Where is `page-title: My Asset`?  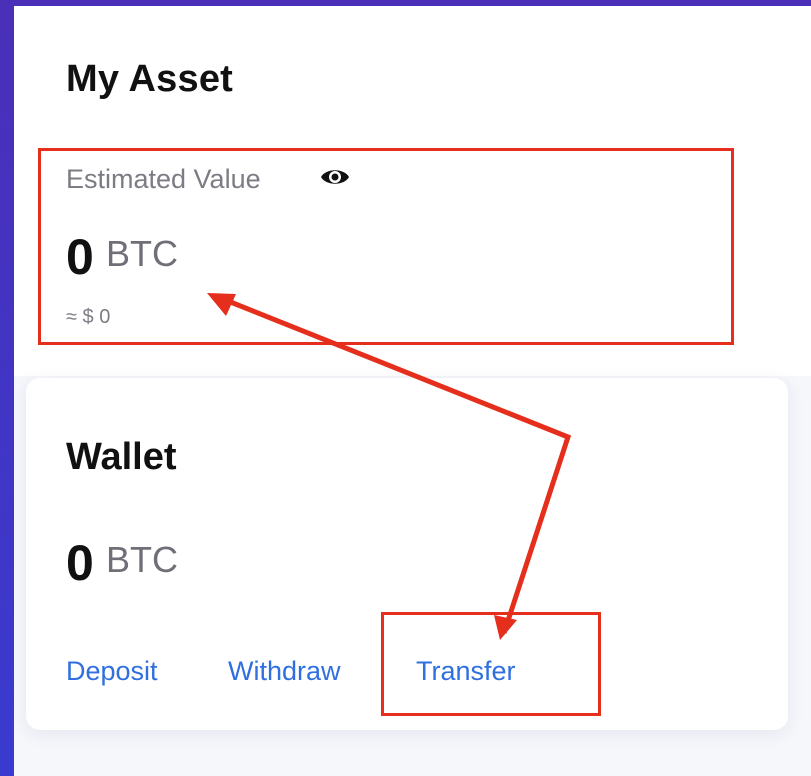
page-title: My Asset is located at coordinates (150, 79).